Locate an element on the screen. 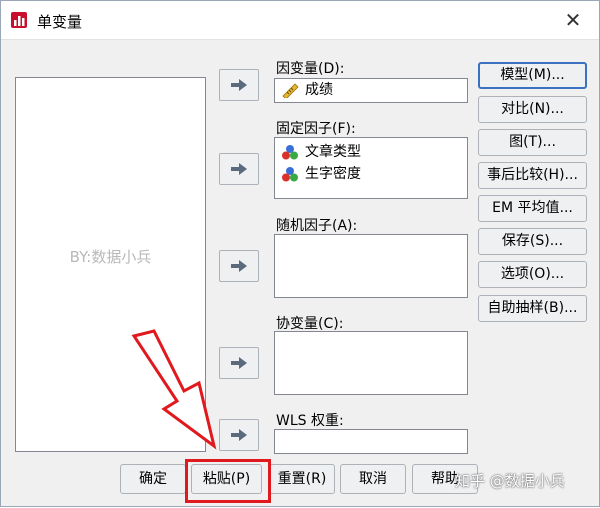  random-factor-field is located at coordinates (371, 266).